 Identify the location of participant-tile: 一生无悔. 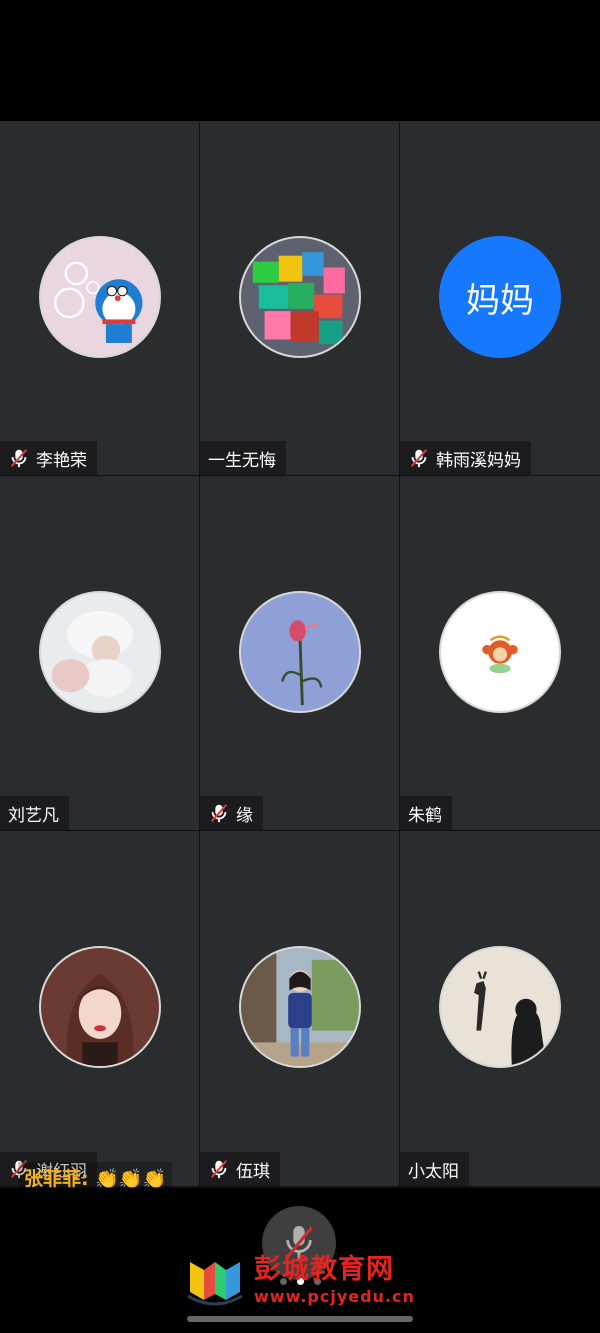
(299, 298).